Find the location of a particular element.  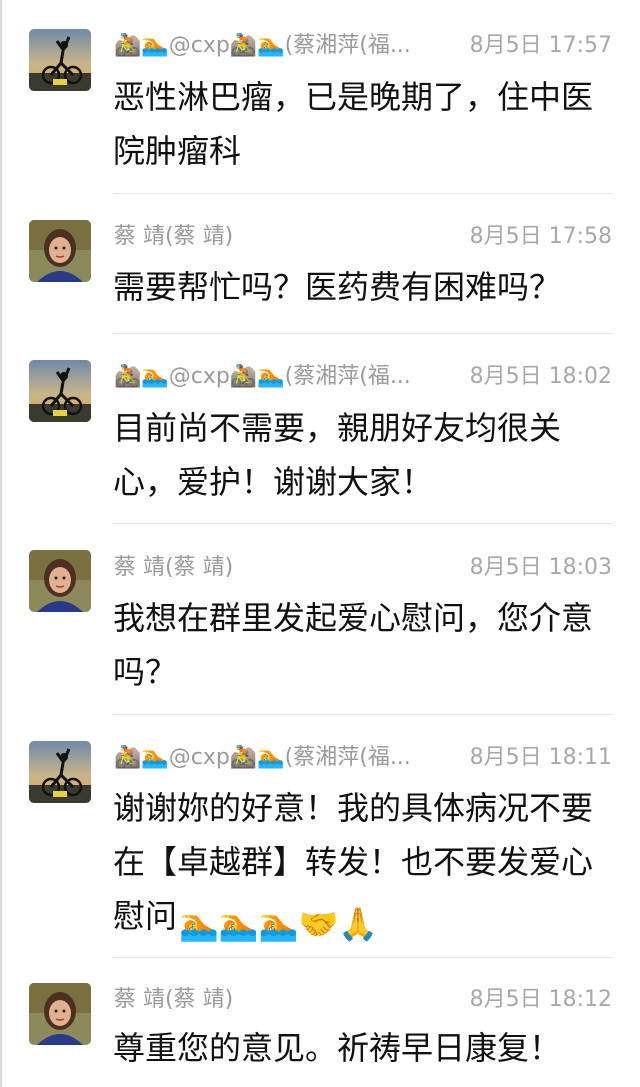

message-time: 8月5日 17:57 is located at coordinates (540, 45).